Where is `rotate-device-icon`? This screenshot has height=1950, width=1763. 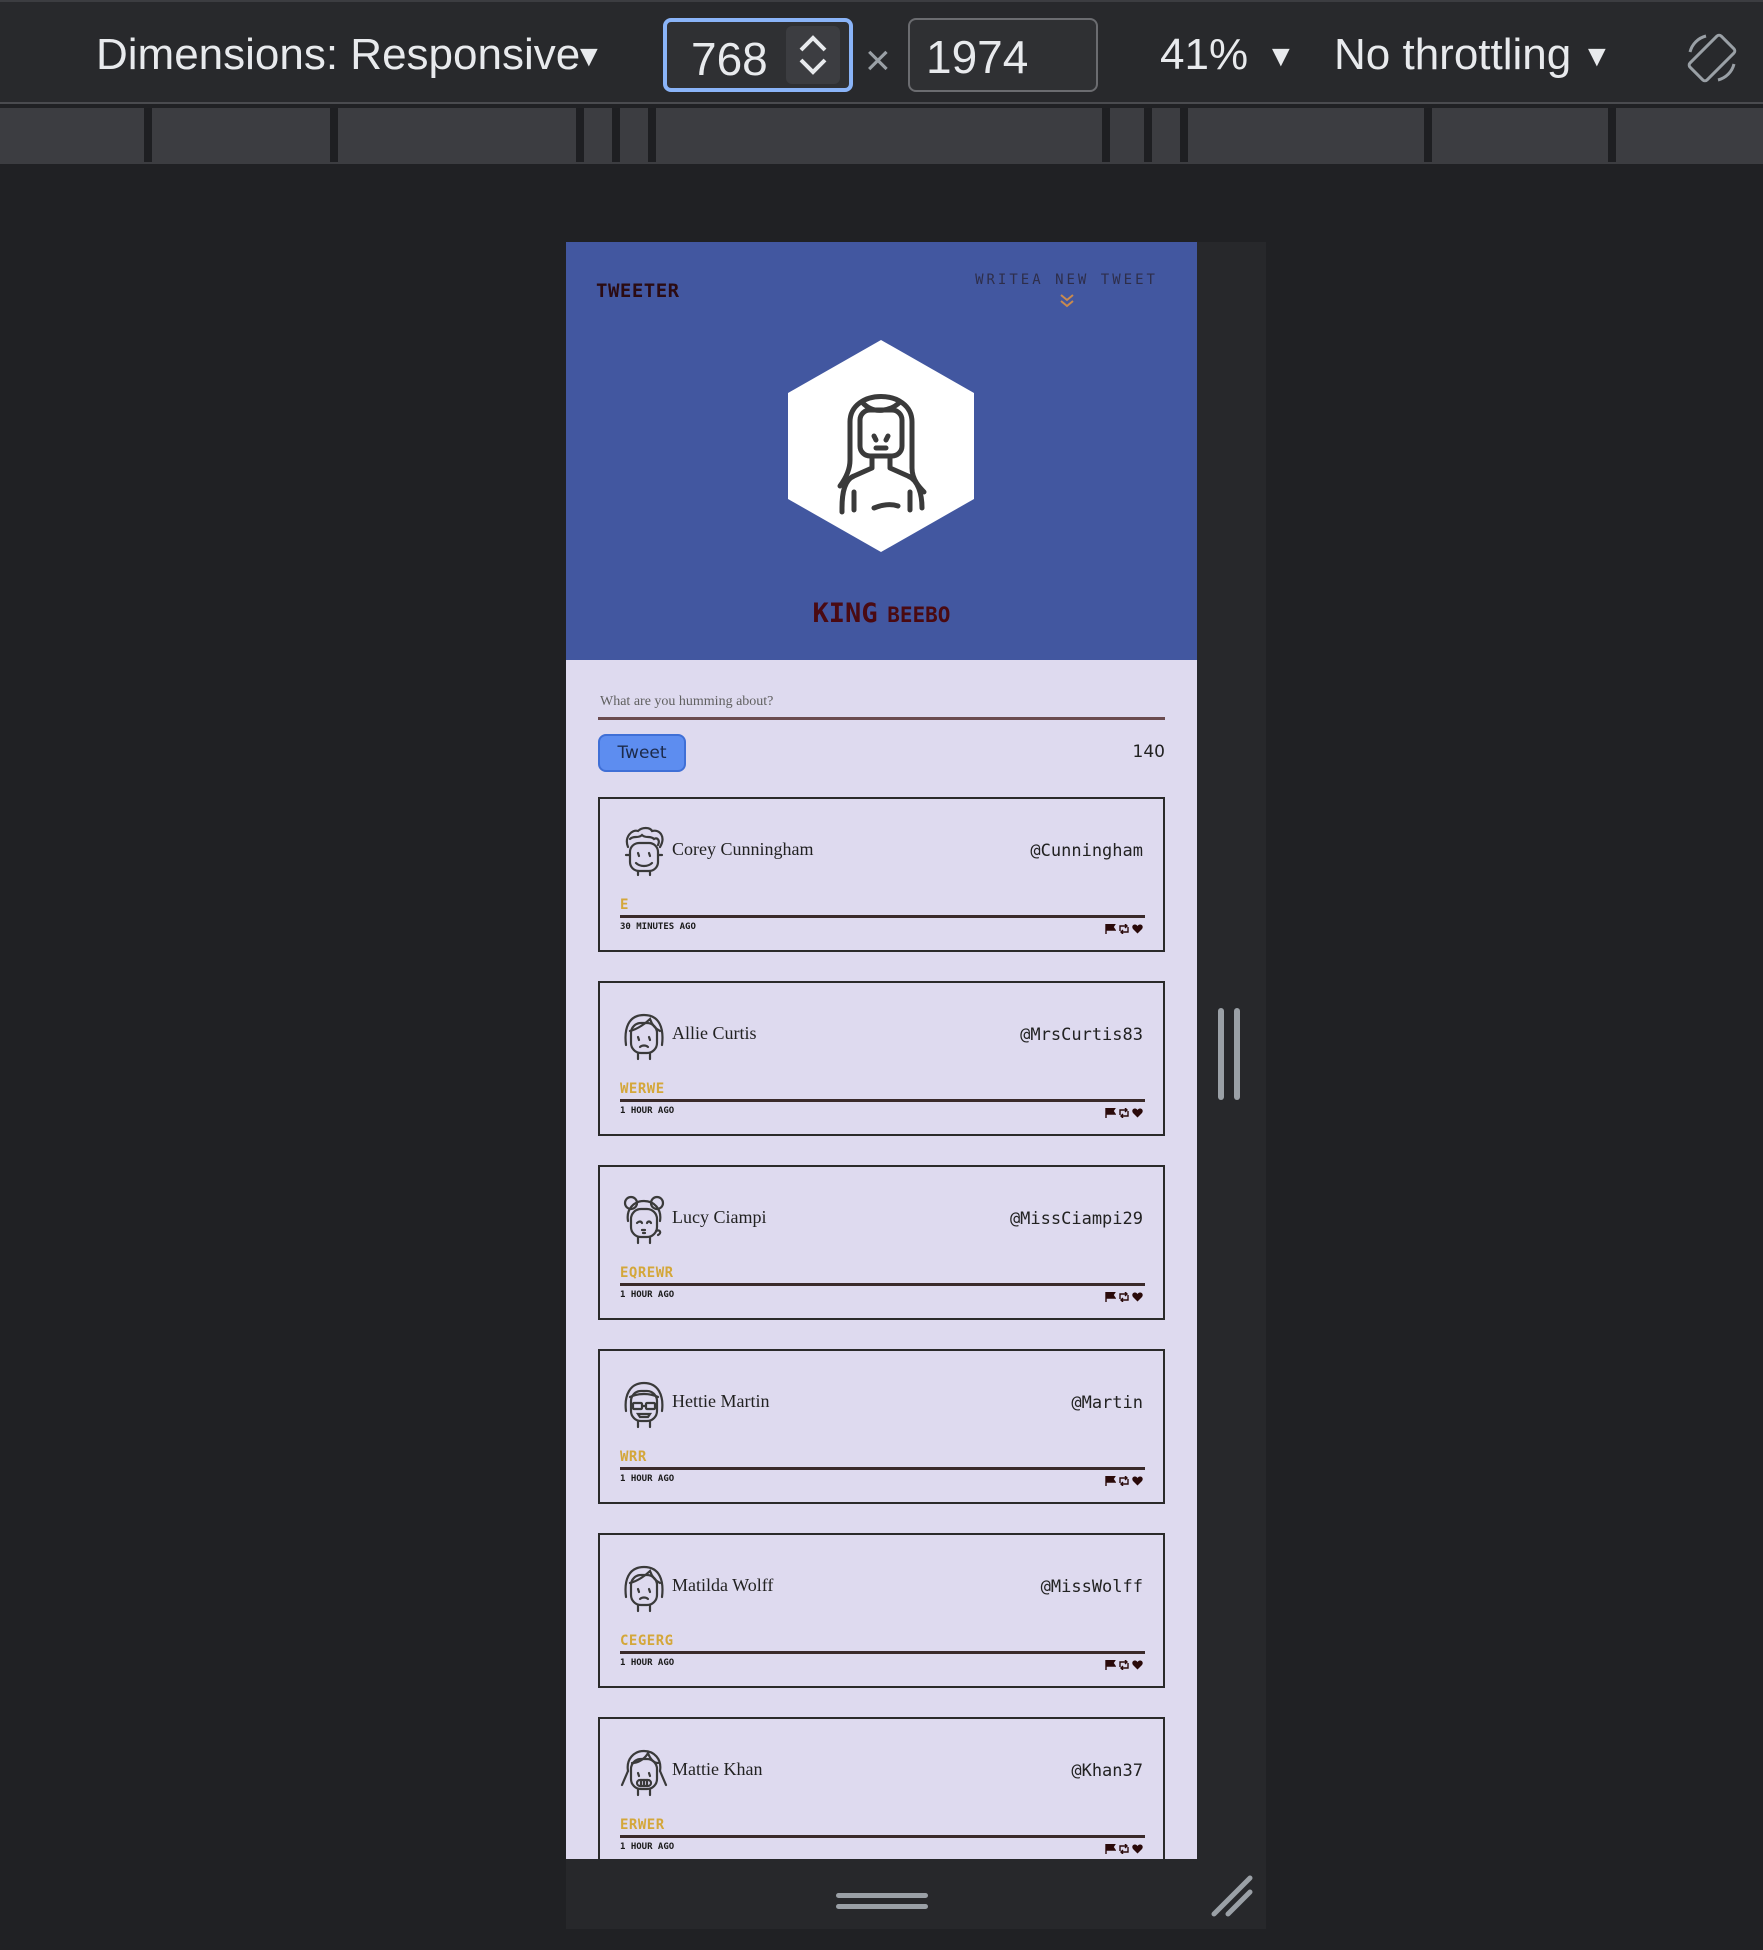 rotate-device-icon is located at coordinates (1712, 58).